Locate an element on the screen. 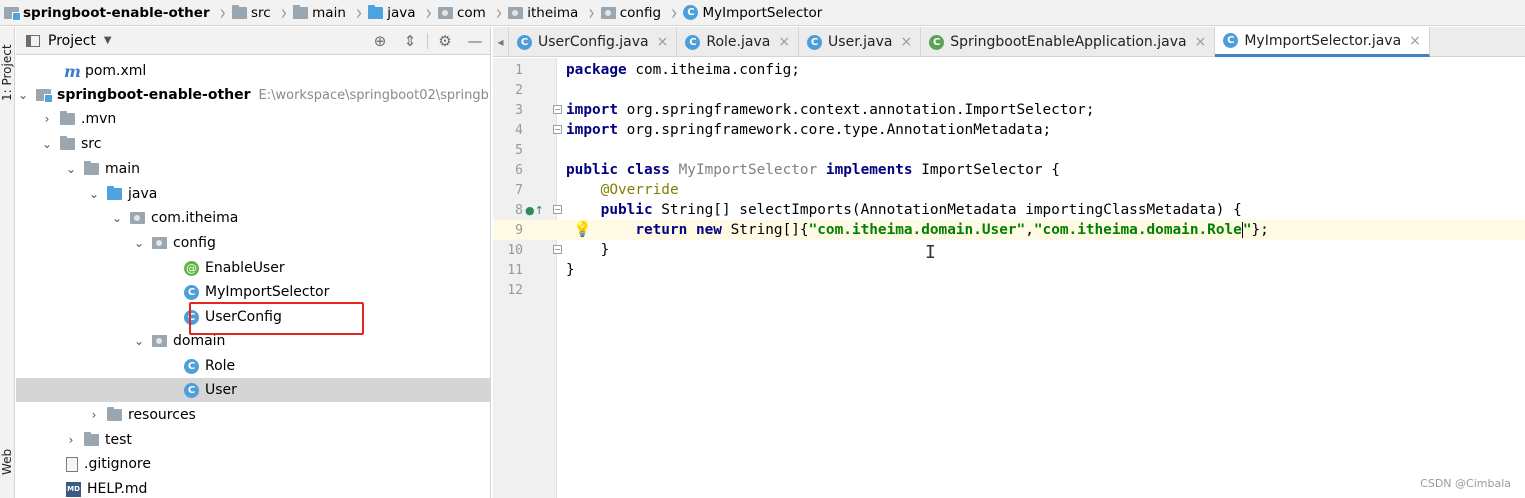 The width and height of the screenshot is (1525, 498). web-tool-window-button: Web is located at coordinates (7, 462).